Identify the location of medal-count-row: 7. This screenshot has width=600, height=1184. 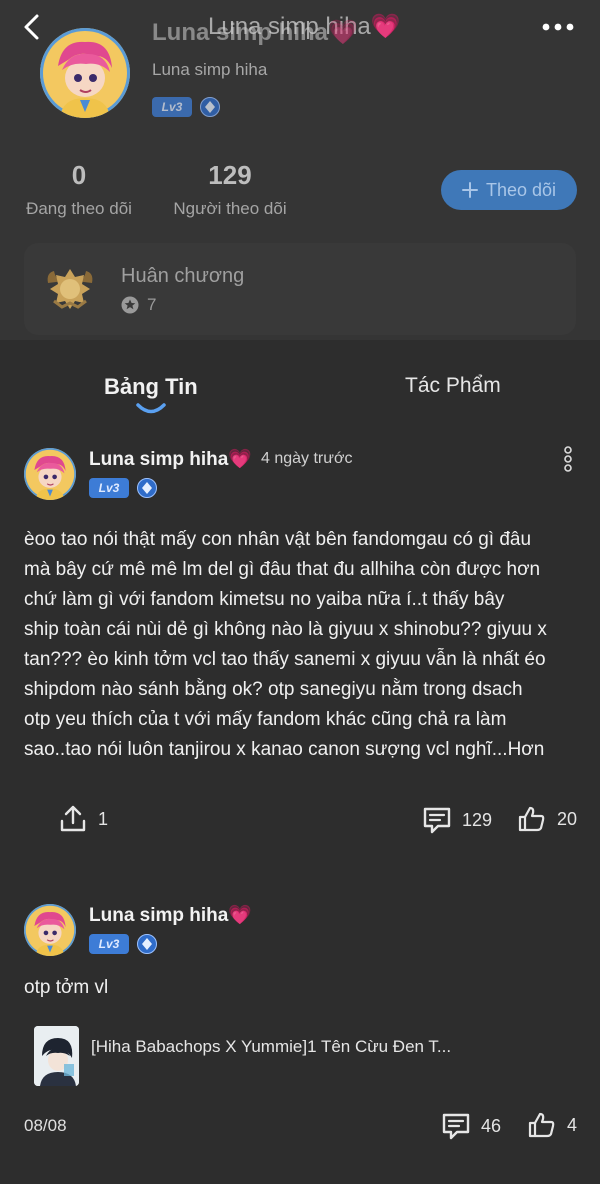
(138, 305).